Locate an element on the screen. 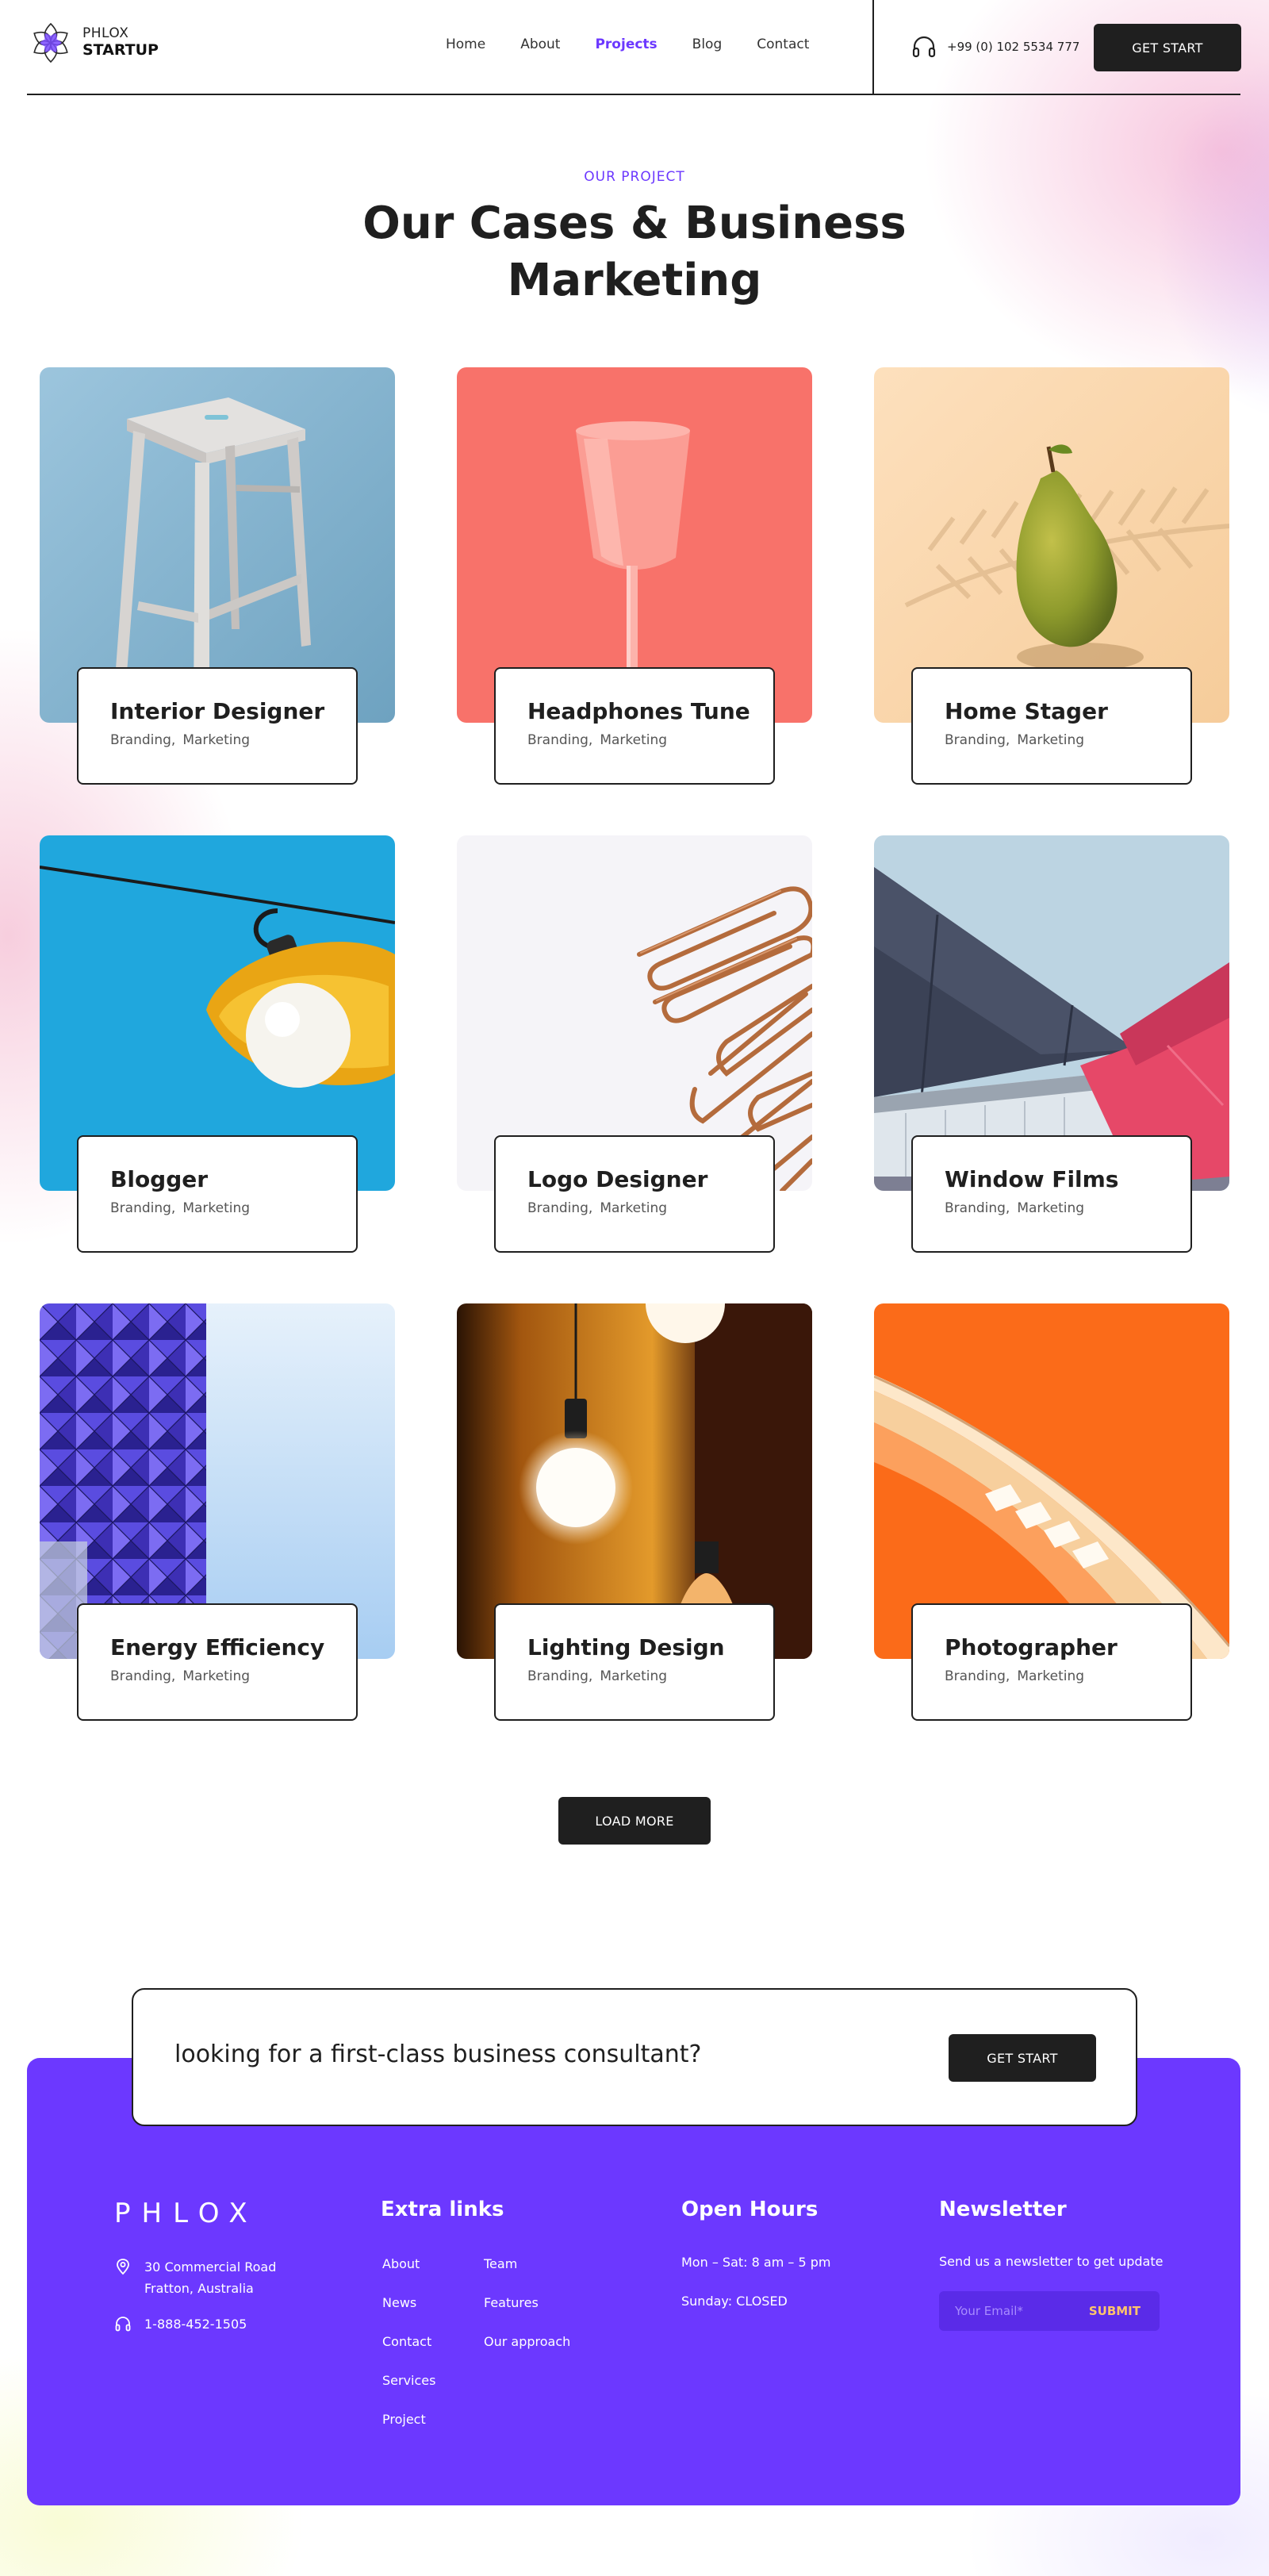  footer-link-our-approach: Our approach is located at coordinates (527, 2341).